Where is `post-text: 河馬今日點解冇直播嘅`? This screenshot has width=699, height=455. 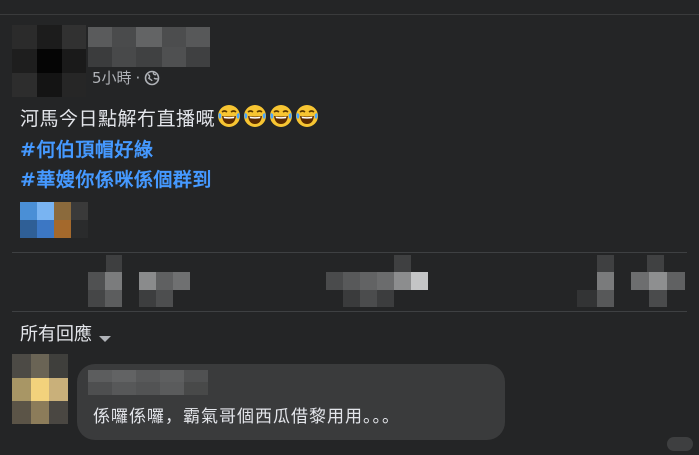
post-text: 河馬今日點解冇直播嘅 is located at coordinates (118, 119).